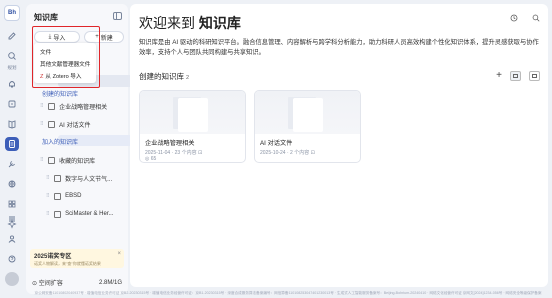  I want to click on section-count: 2, so click(188, 78).